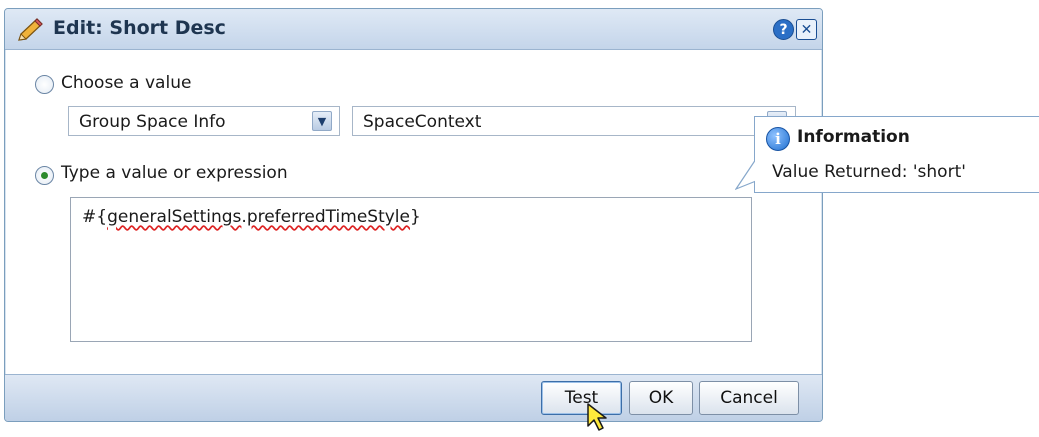 The height and width of the screenshot is (437, 1039). What do you see at coordinates (44, 84) in the screenshot?
I see `choose-value-radio` at bounding box center [44, 84].